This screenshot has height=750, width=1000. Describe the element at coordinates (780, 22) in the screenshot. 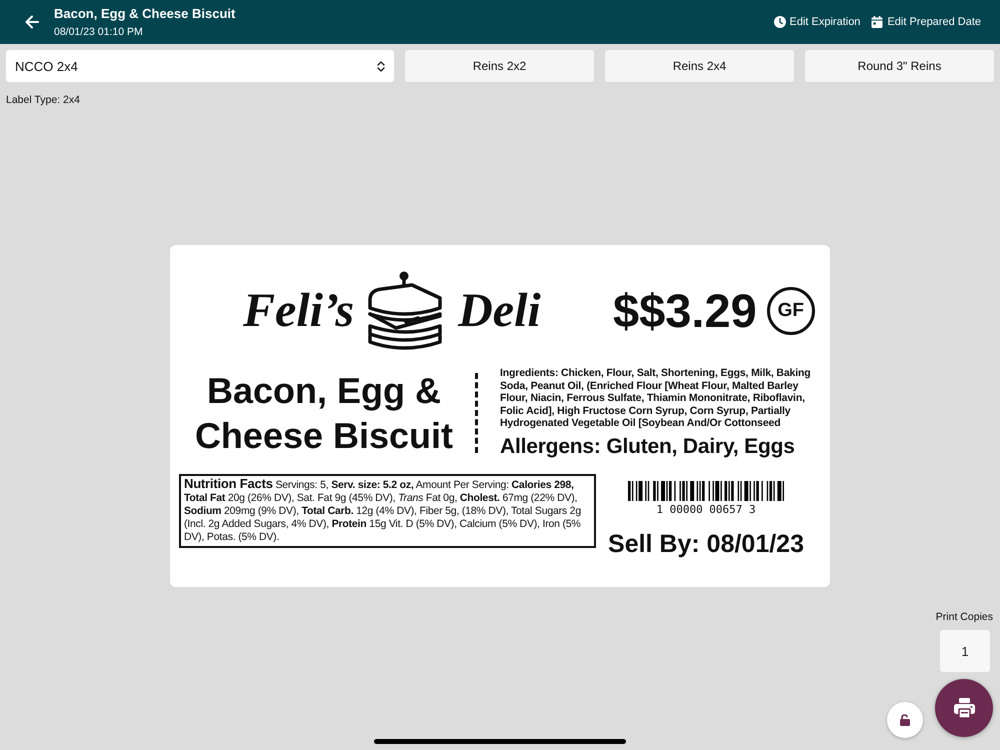

I see `clock-icon` at that location.